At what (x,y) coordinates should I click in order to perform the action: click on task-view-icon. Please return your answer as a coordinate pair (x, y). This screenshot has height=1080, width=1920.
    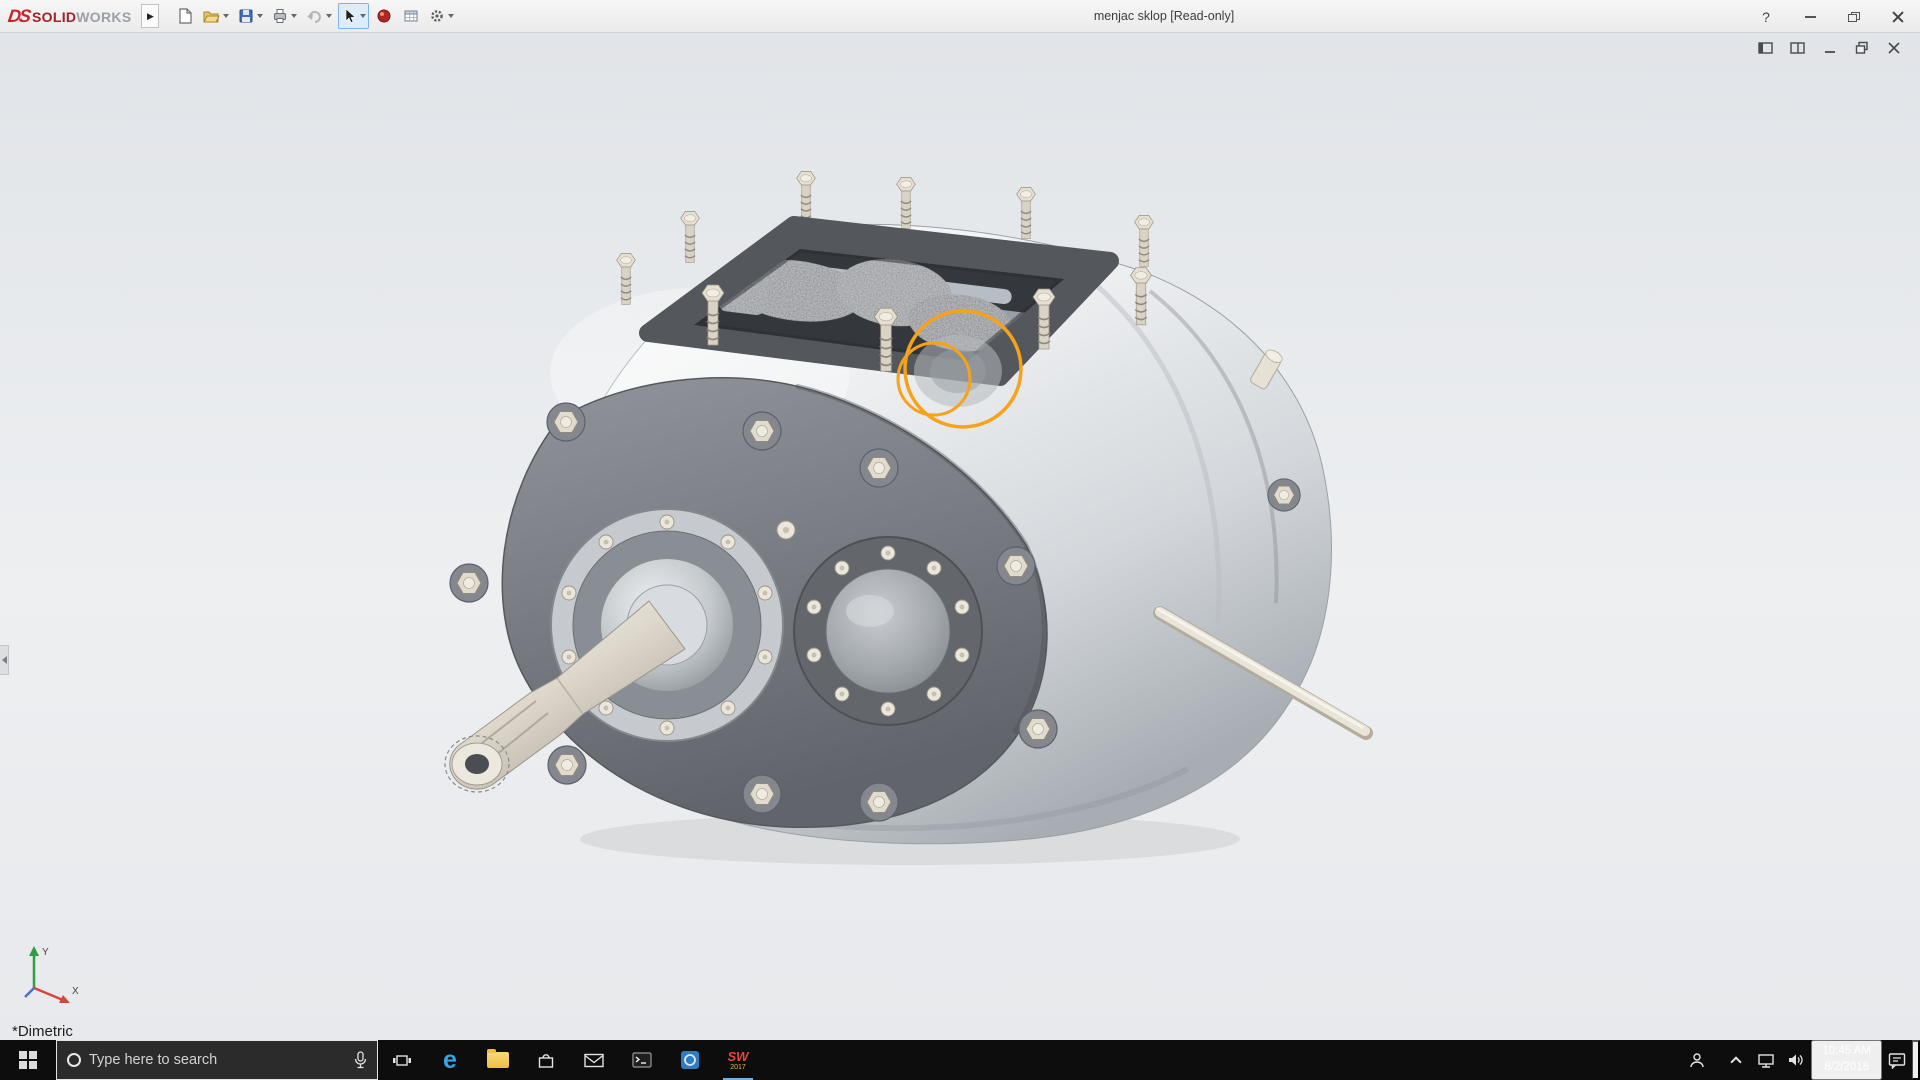
    Looking at the image, I should click on (402, 1060).